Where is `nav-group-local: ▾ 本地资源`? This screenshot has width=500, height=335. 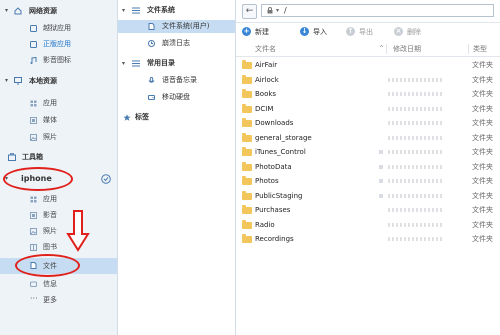 nav-group-local: ▾ 本地资源 is located at coordinates (58, 81).